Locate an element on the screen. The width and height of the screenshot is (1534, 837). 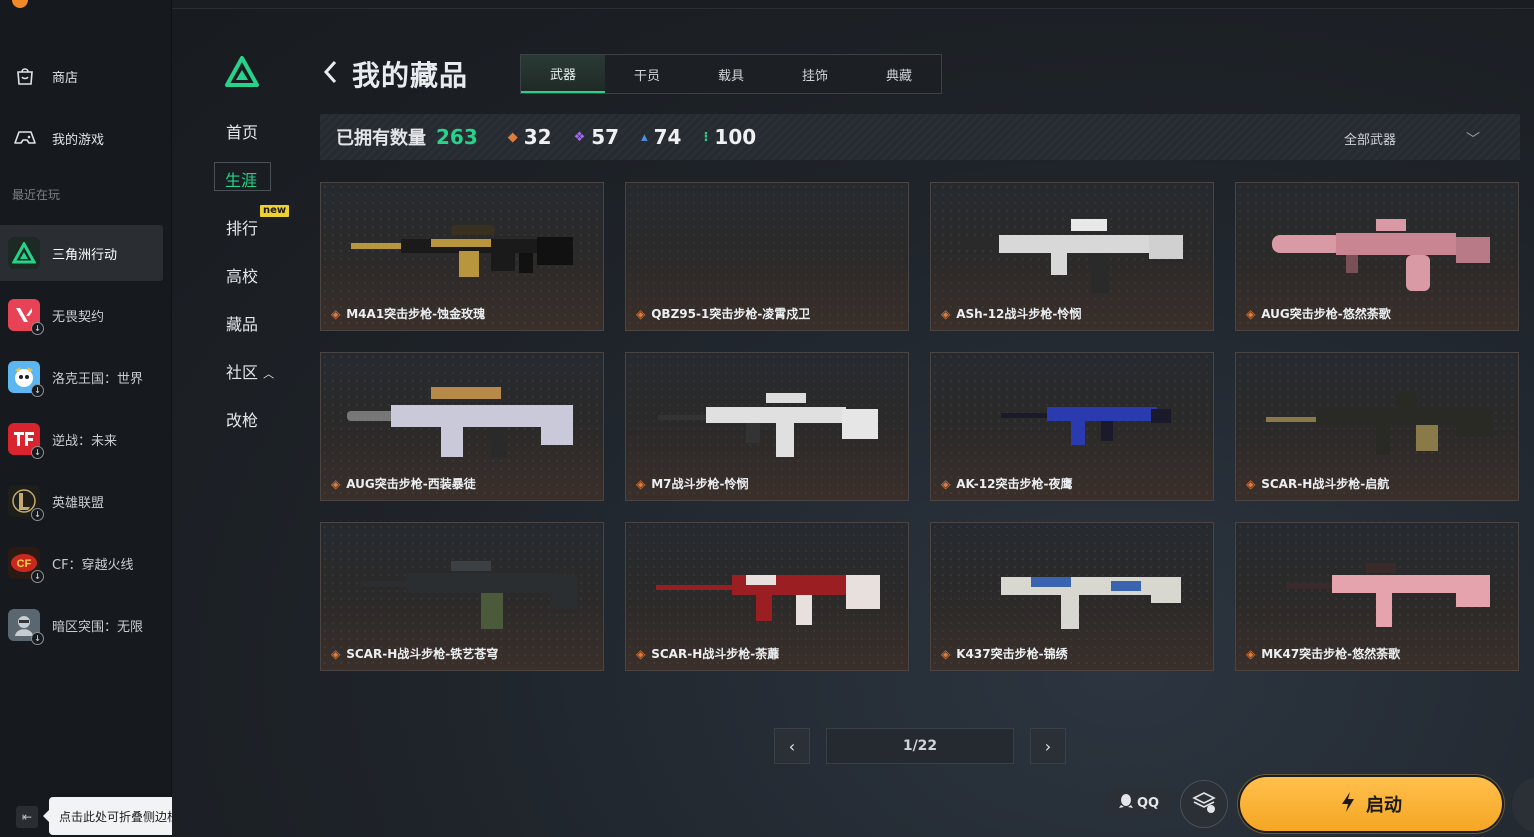
lightning-icon is located at coordinates (1348, 804).